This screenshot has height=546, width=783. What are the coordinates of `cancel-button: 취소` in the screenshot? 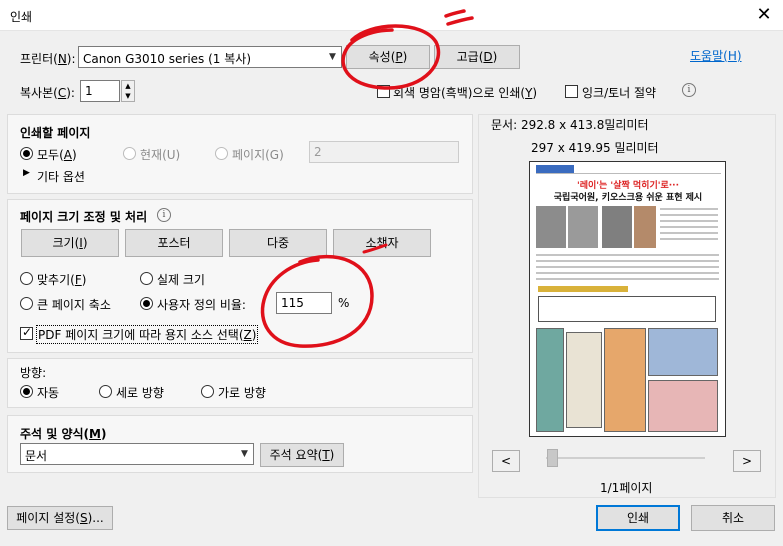 It's located at (733, 518).